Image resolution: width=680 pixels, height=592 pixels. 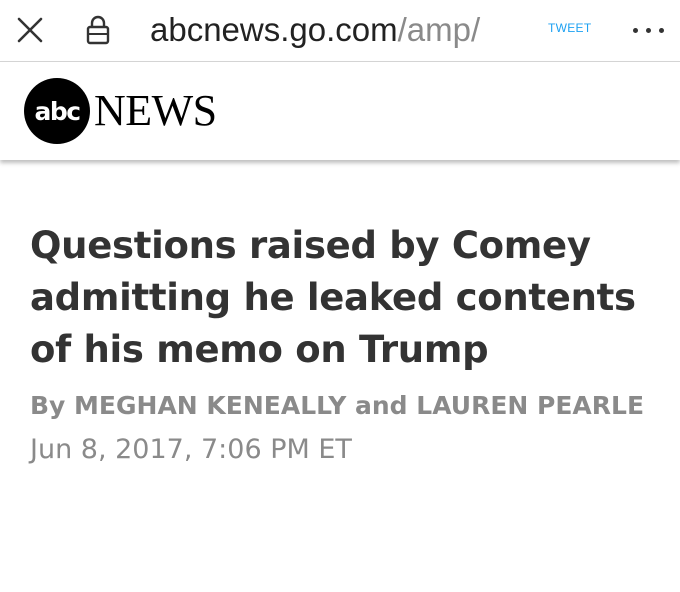 I want to click on close-icon, so click(x=30, y=30).